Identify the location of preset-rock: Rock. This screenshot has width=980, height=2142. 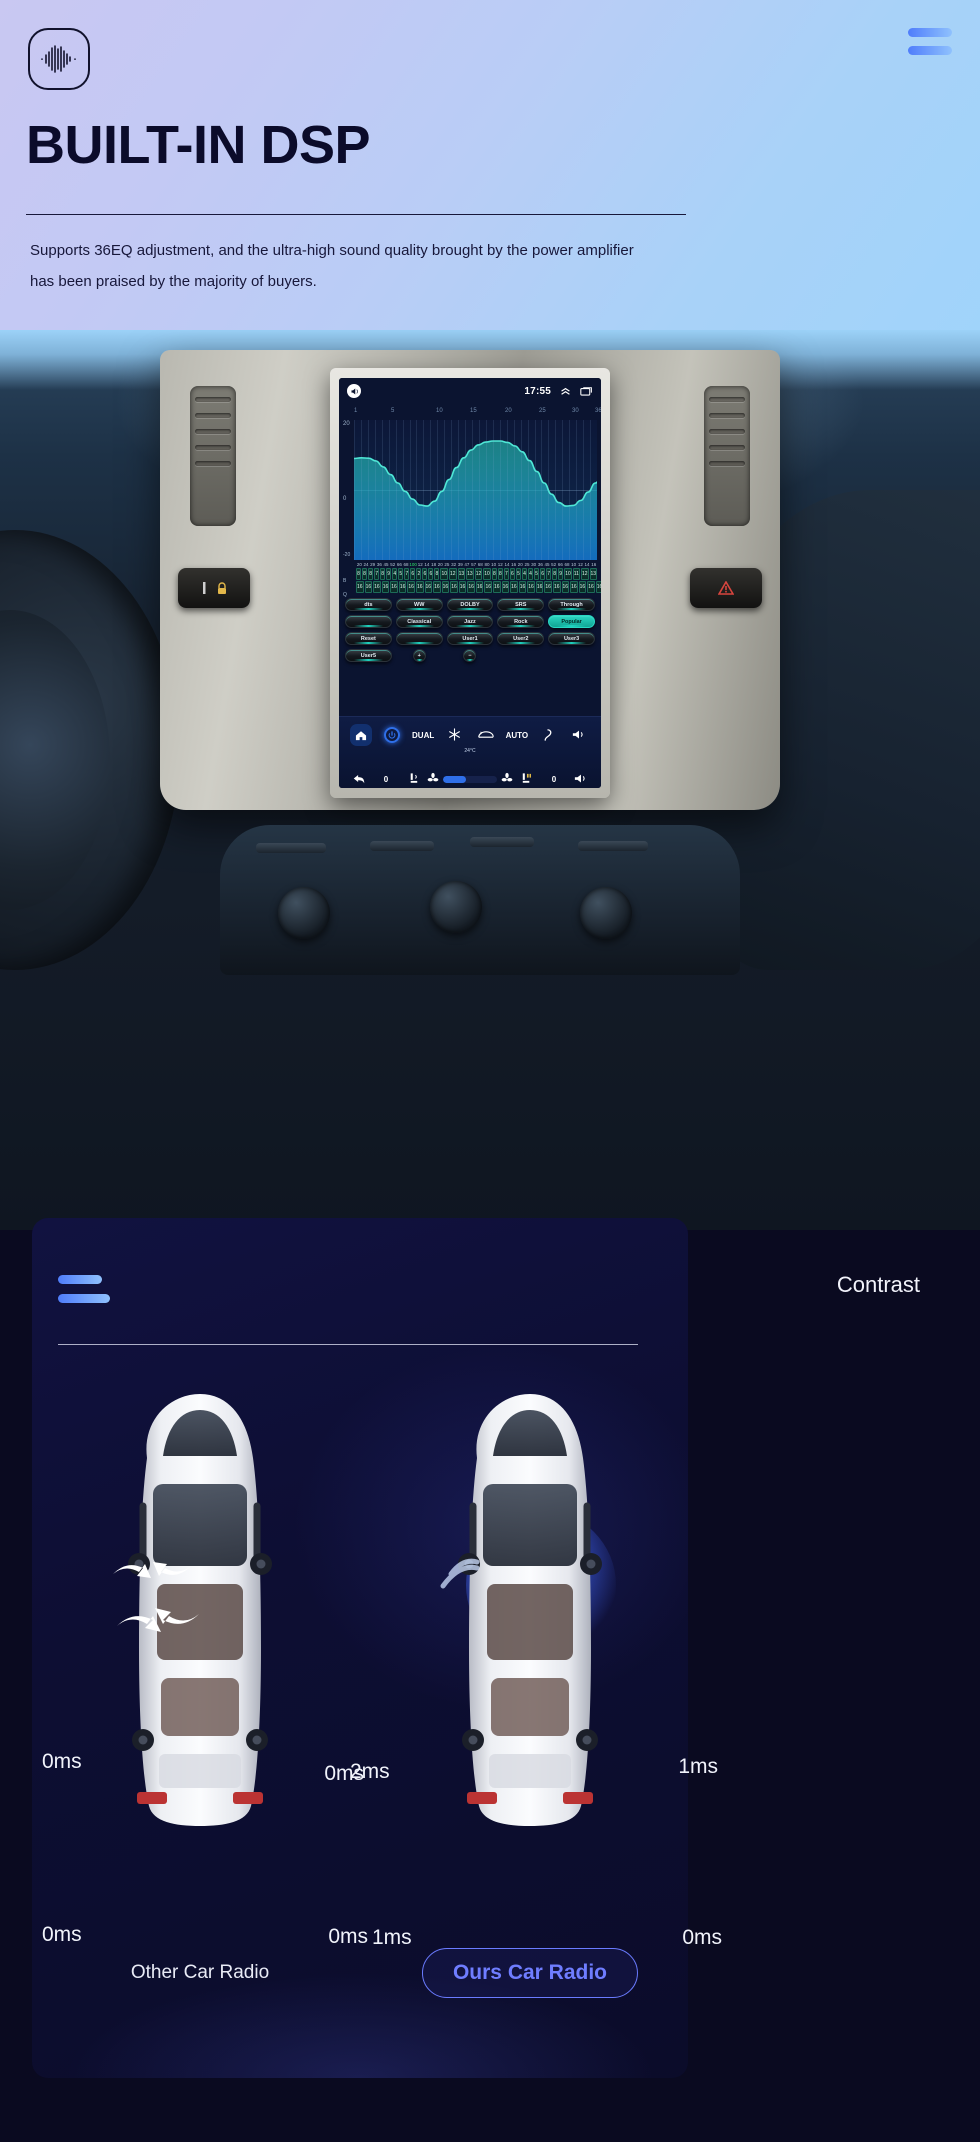
(521, 621).